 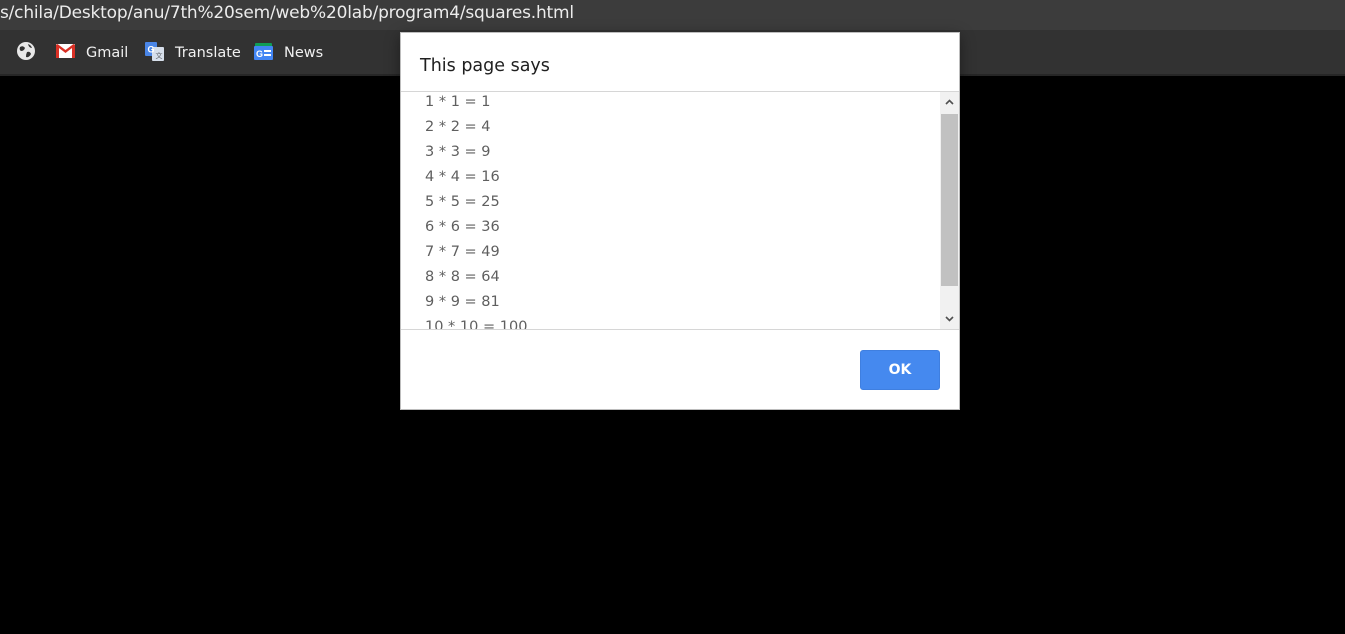 I want to click on bookmark-news: G News, so click(x=288, y=53).